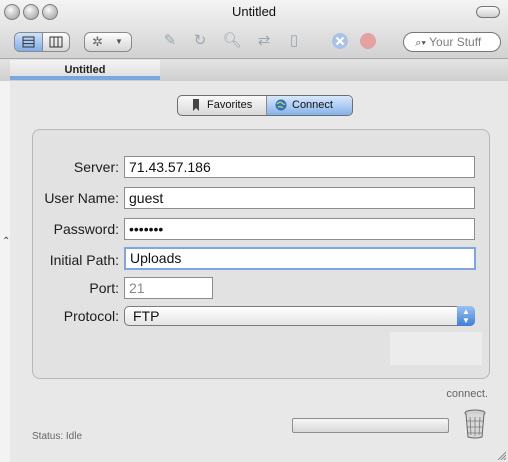 This screenshot has width=508, height=462. What do you see at coordinates (91, 316) in the screenshot?
I see `protocol-label: Protocol:` at bounding box center [91, 316].